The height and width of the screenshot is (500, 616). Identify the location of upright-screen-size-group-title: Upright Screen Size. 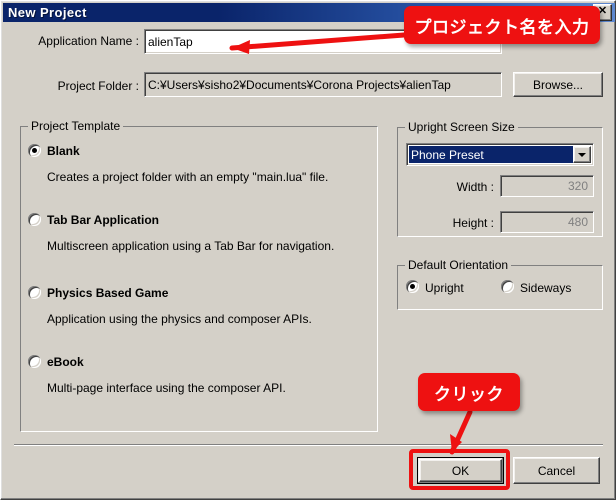
(461, 127).